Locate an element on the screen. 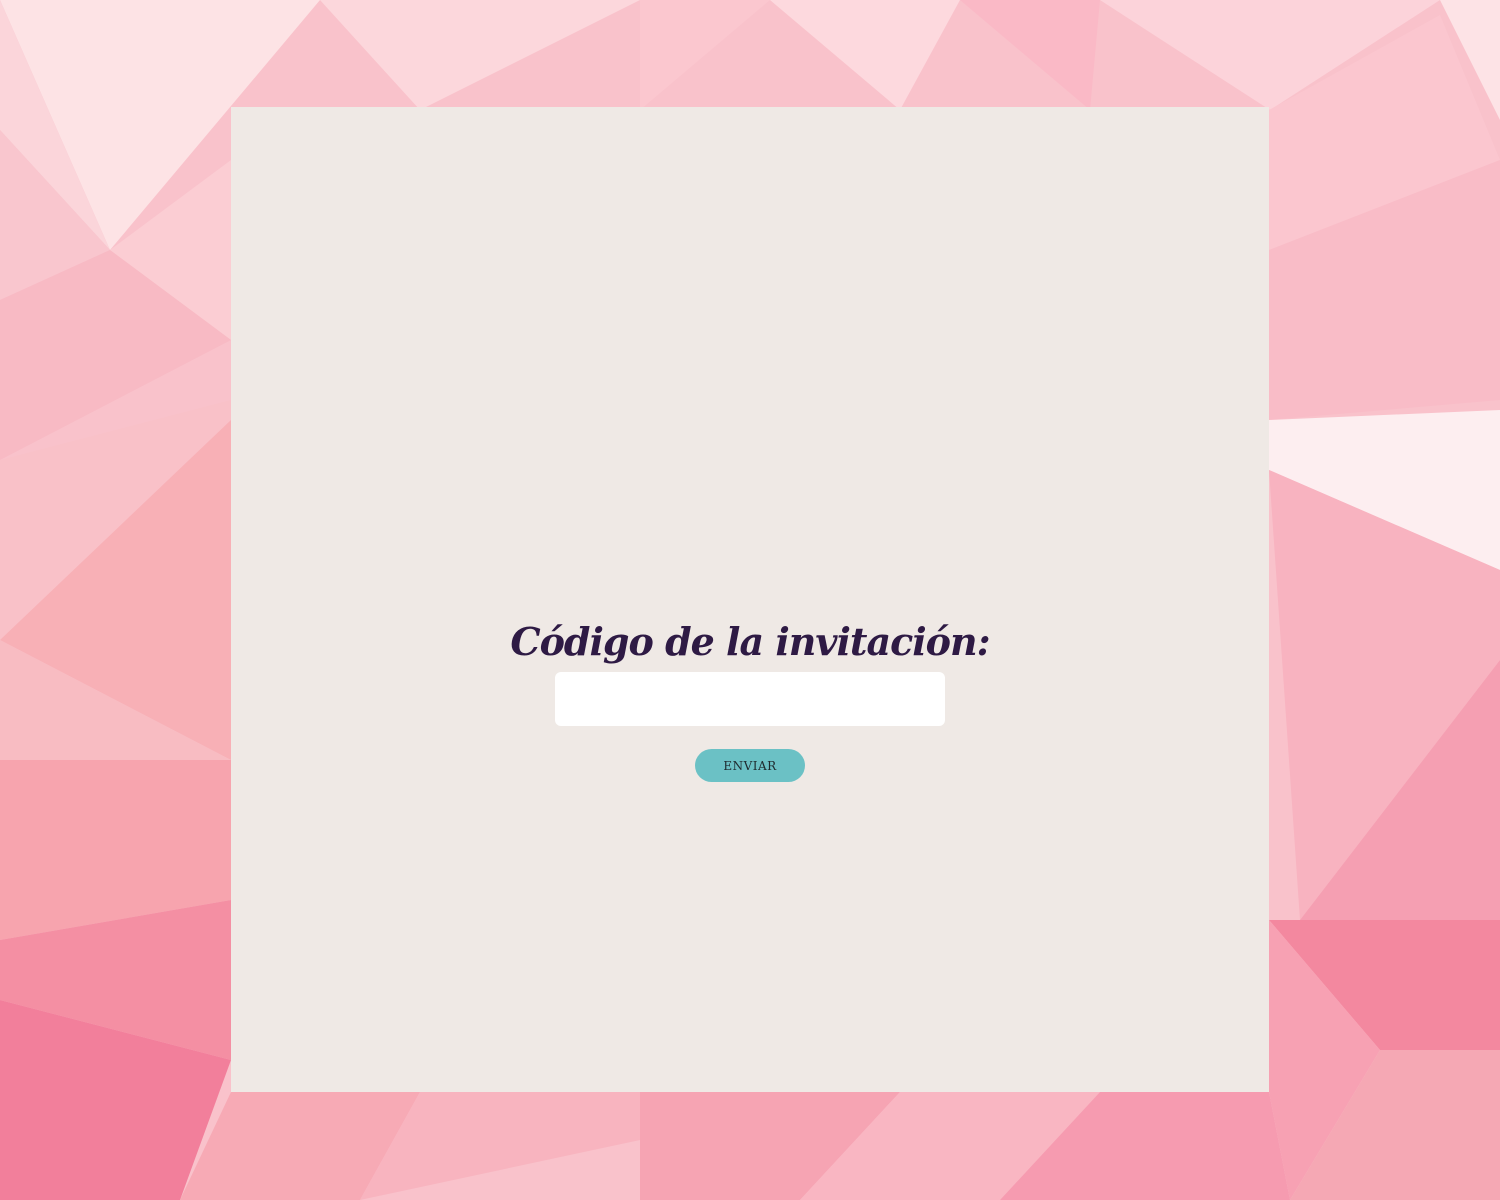  invitation-code-input is located at coordinates (750, 699).